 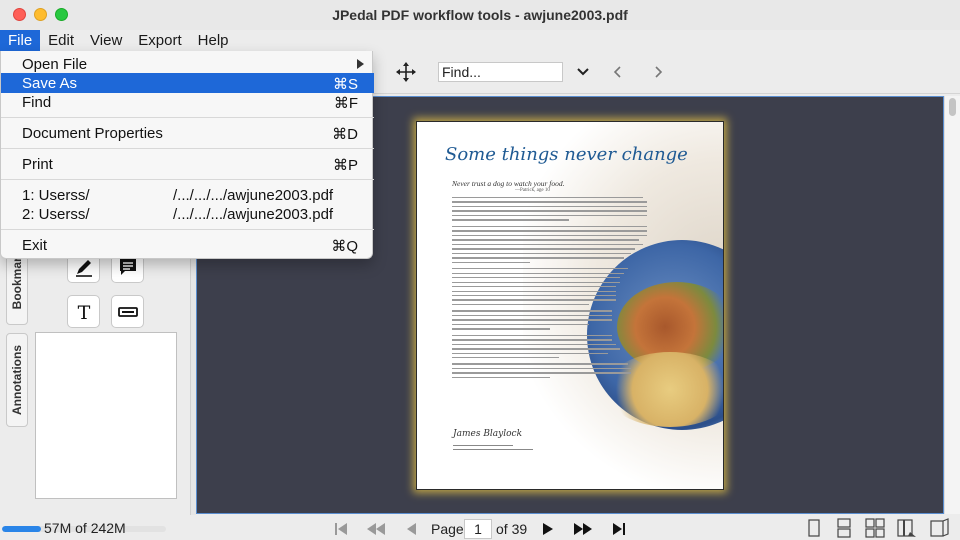 I want to click on menu-item-save-as: Save As ⌘S, so click(x=187, y=83).